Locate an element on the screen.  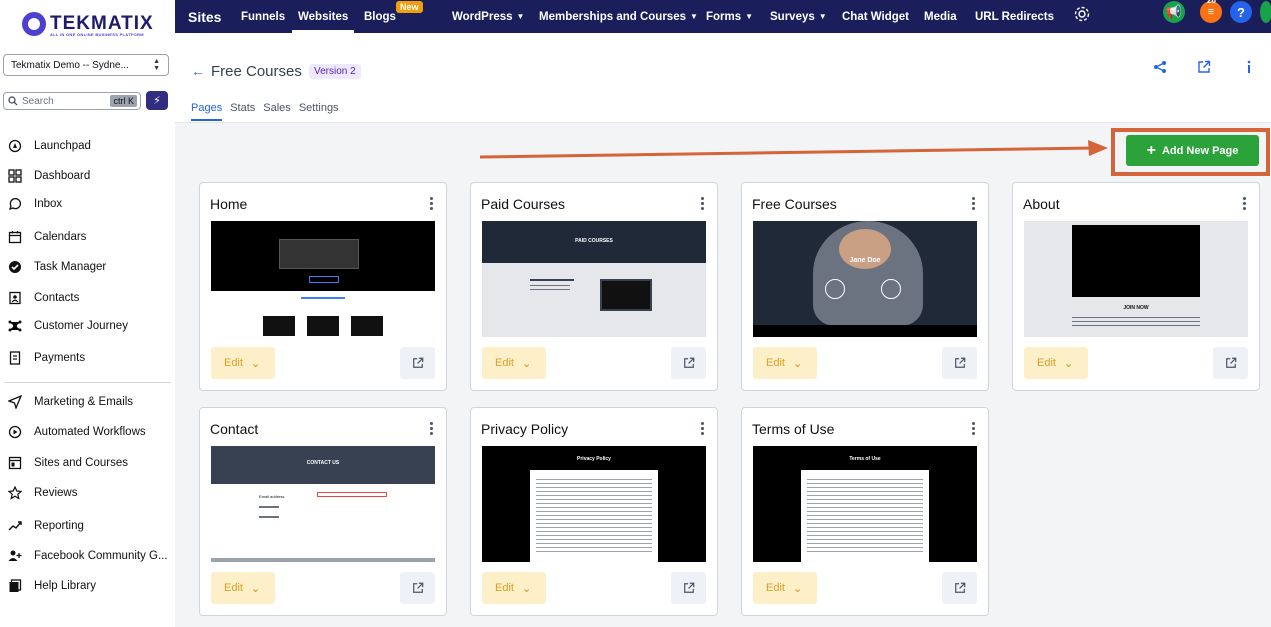
page-thumbnail: CONTACT US Email address is located at coordinates (323, 504).